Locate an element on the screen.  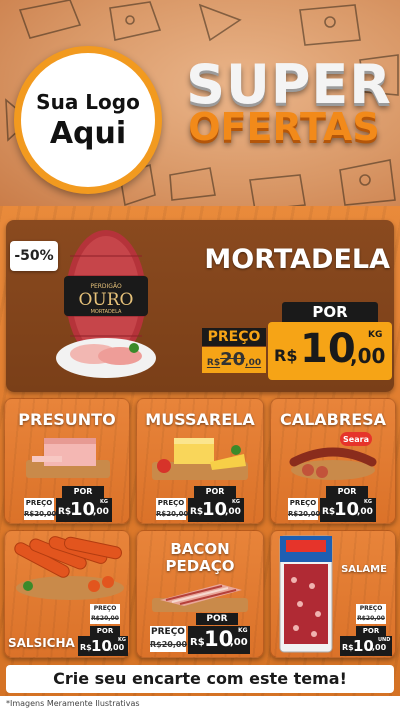
new-price-presunto: R$ 10 ,00 KG is located at coordinates (84, 510).